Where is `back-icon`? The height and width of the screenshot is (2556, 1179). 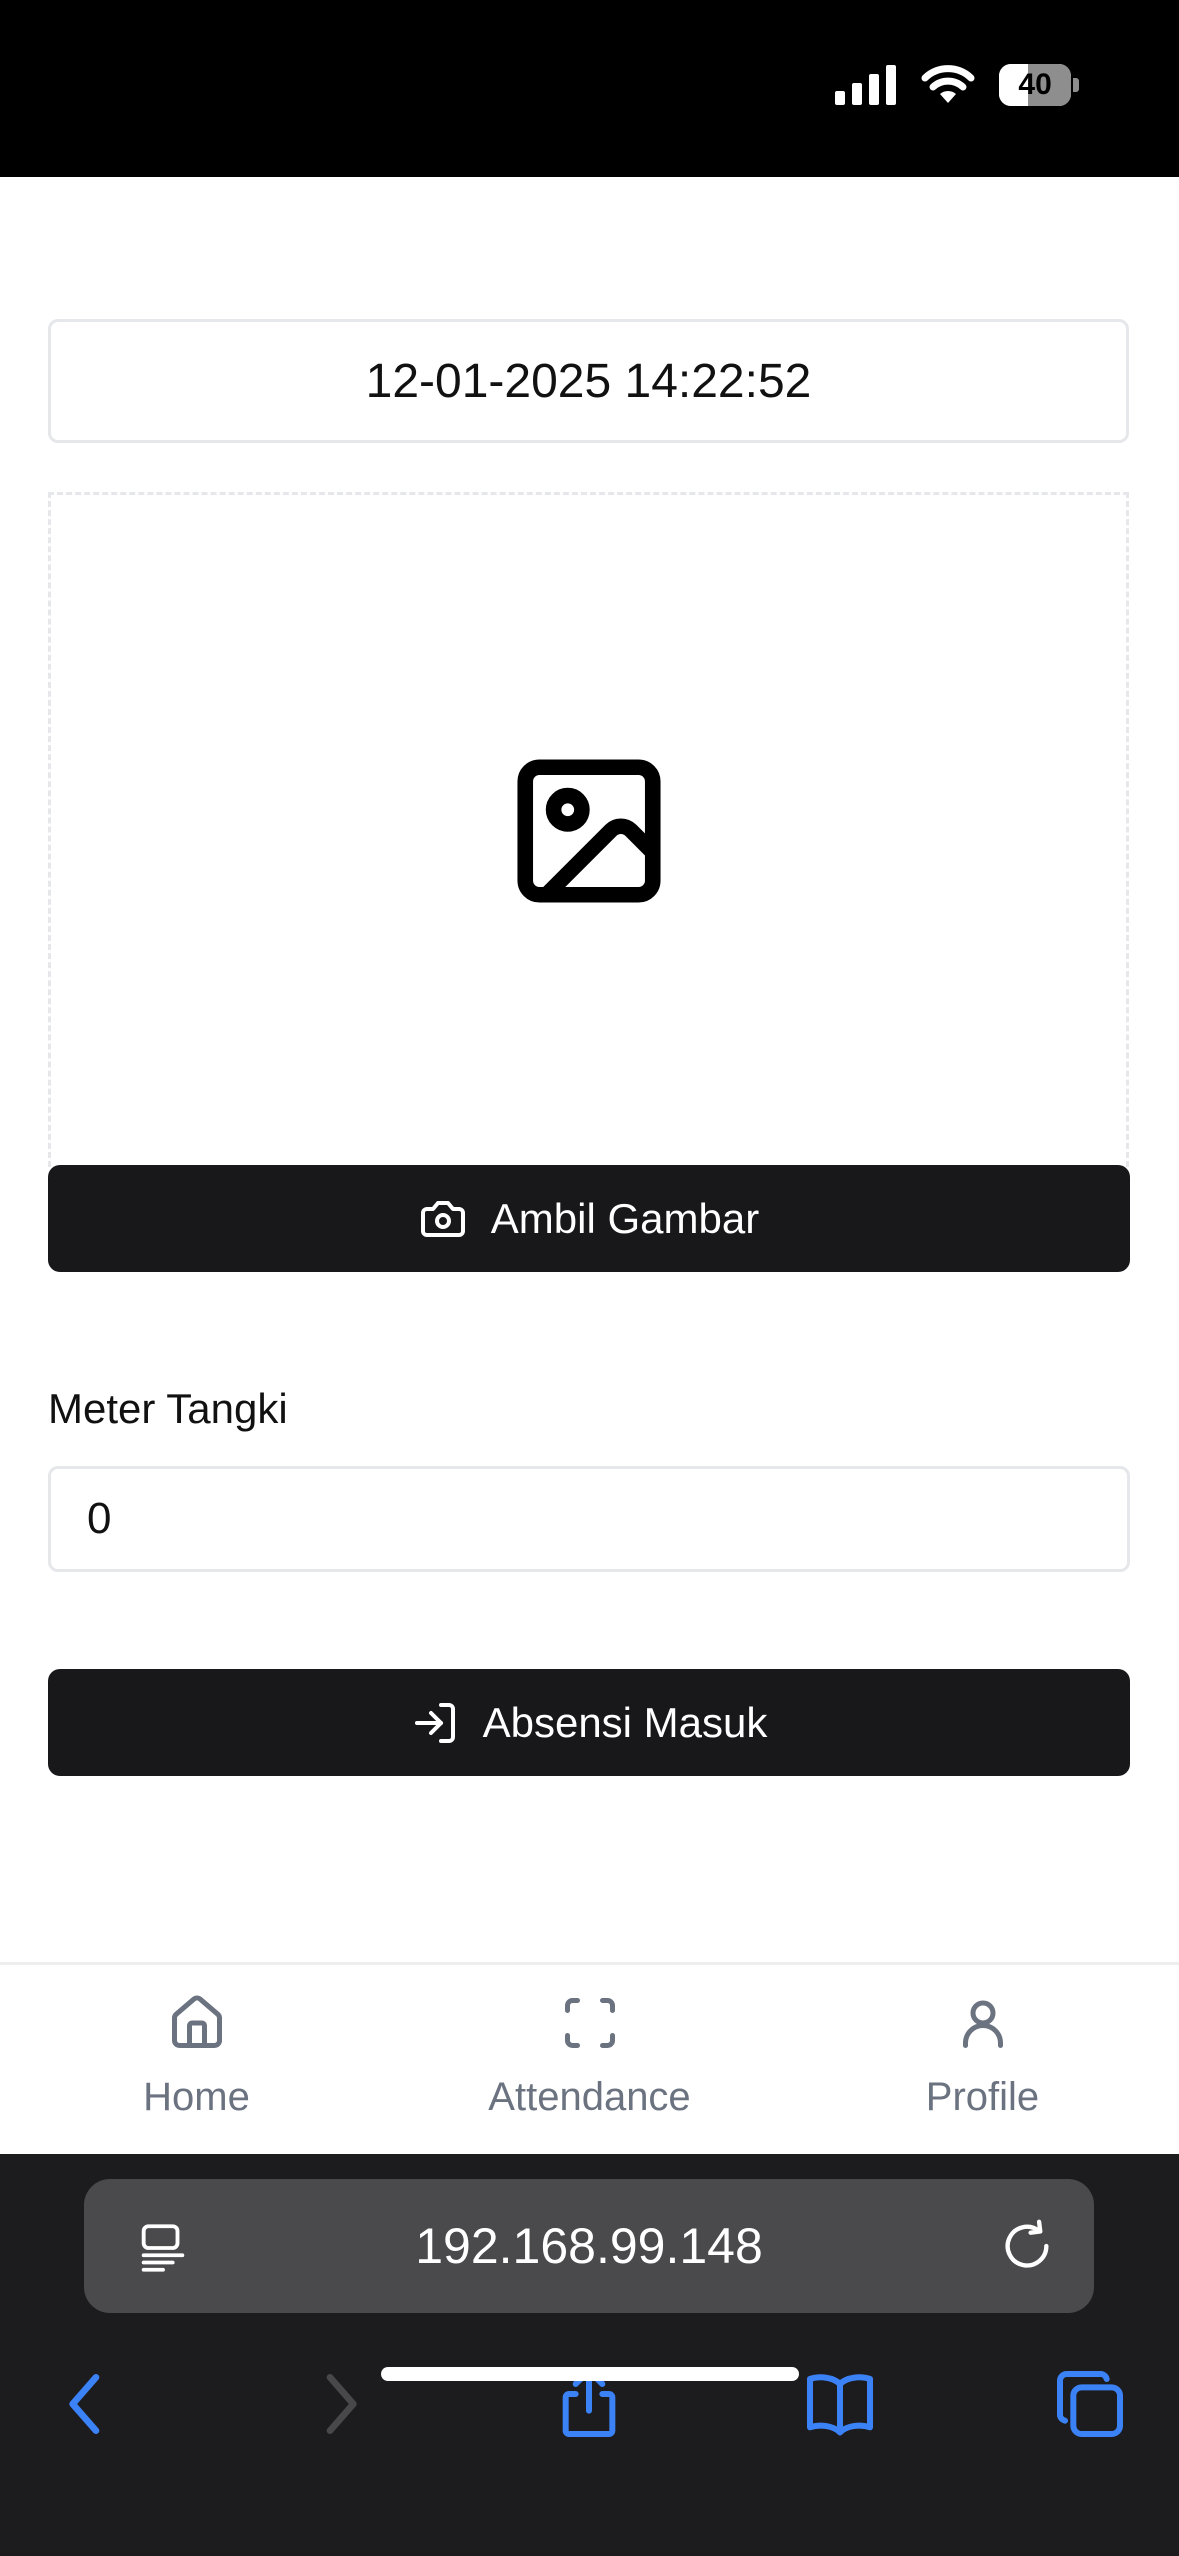 back-icon is located at coordinates (86, 2404).